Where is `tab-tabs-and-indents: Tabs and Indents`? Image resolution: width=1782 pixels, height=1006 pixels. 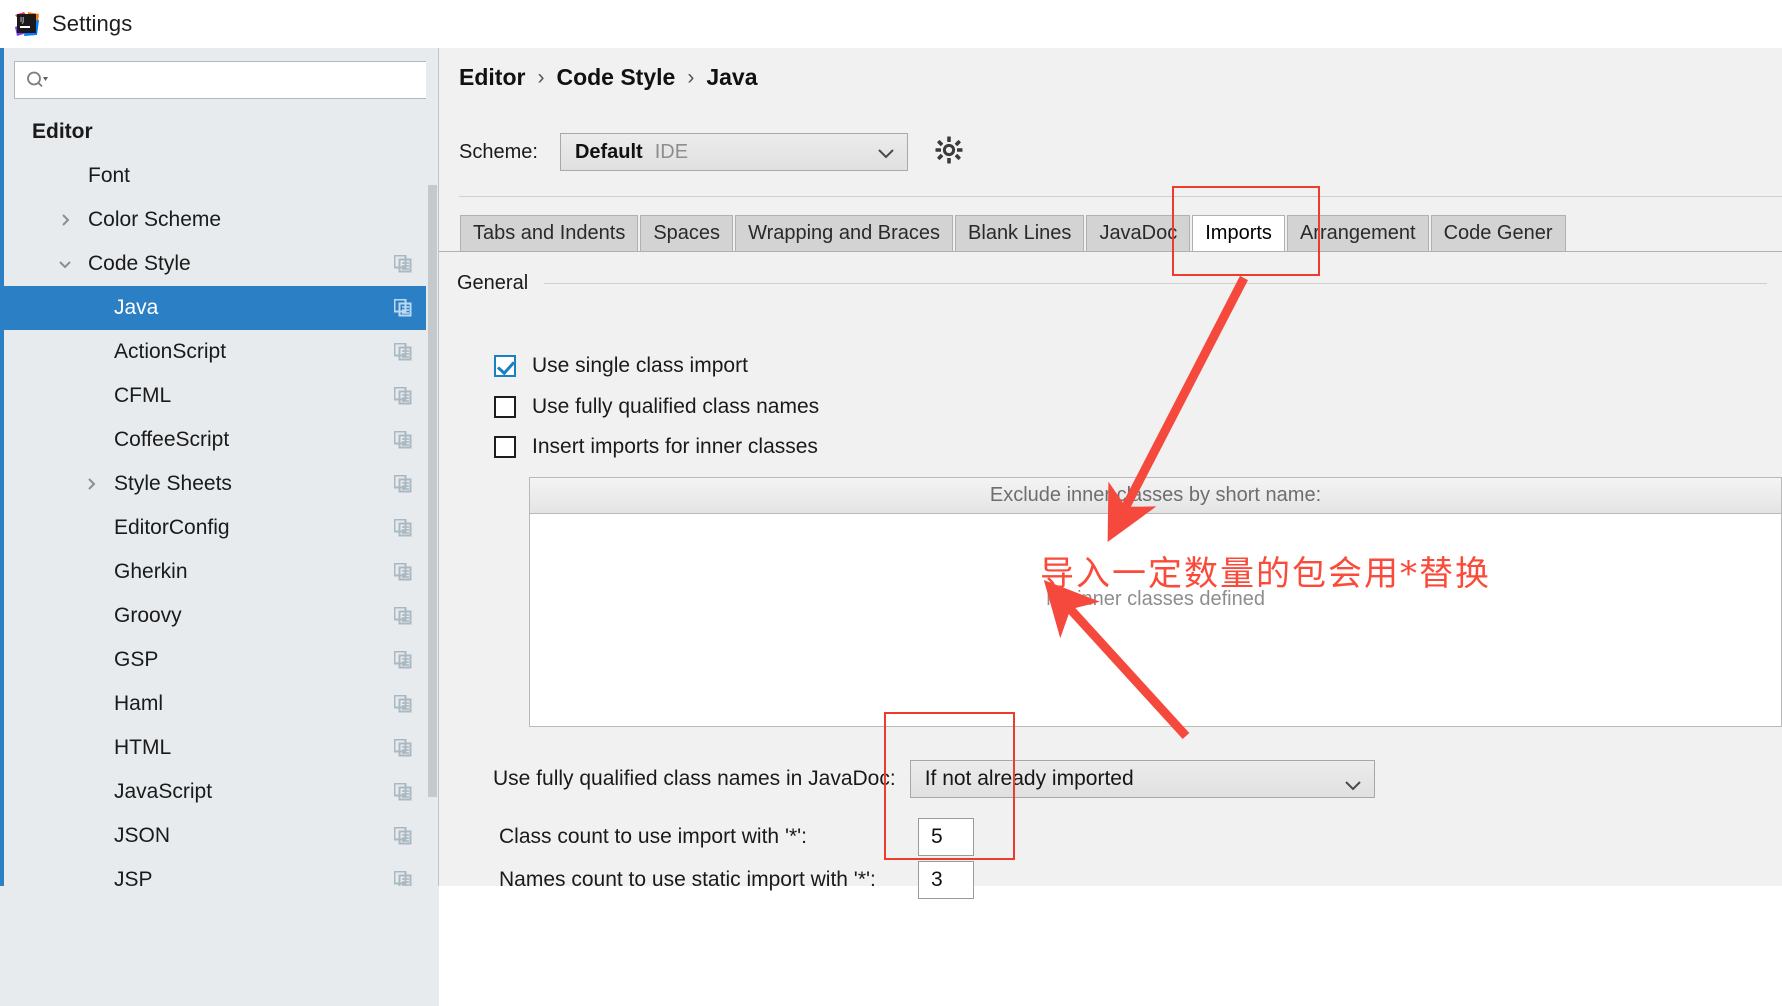 tab-tabs-and-indents: Tabs and Indents is located at coordinates (549, 233).